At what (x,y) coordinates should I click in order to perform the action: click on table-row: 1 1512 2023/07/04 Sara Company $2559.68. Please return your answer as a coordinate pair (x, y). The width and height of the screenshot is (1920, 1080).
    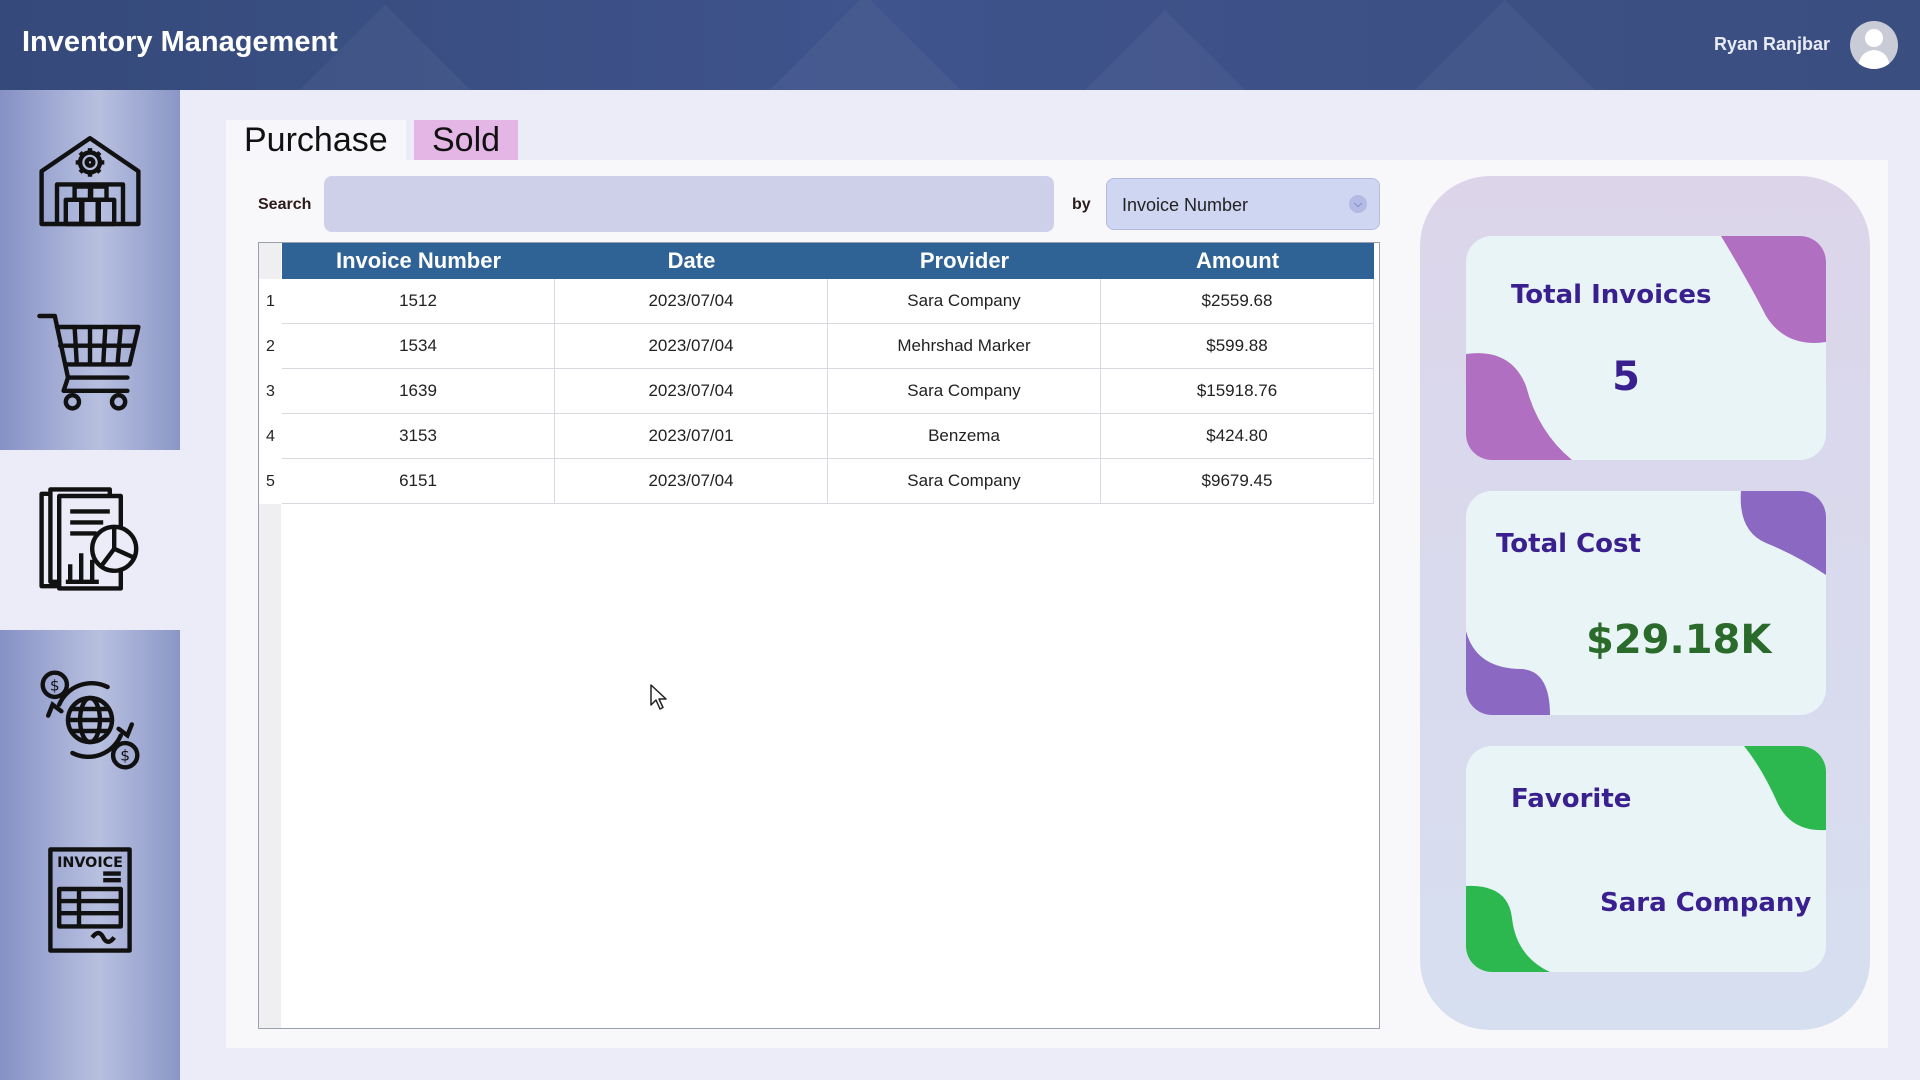
    Looking at the image, I should click on (816, 301).